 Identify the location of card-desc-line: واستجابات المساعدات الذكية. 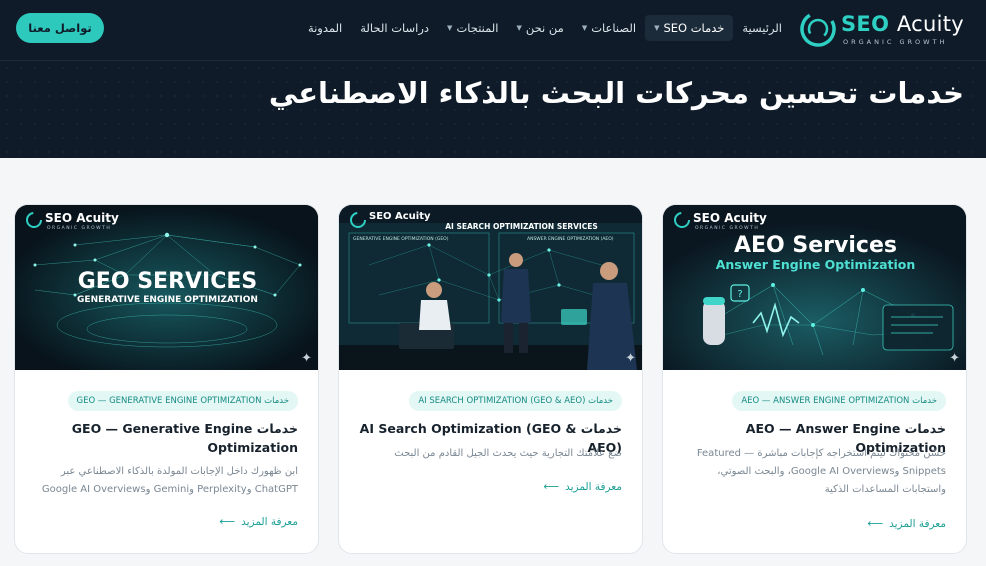
(885, 489).